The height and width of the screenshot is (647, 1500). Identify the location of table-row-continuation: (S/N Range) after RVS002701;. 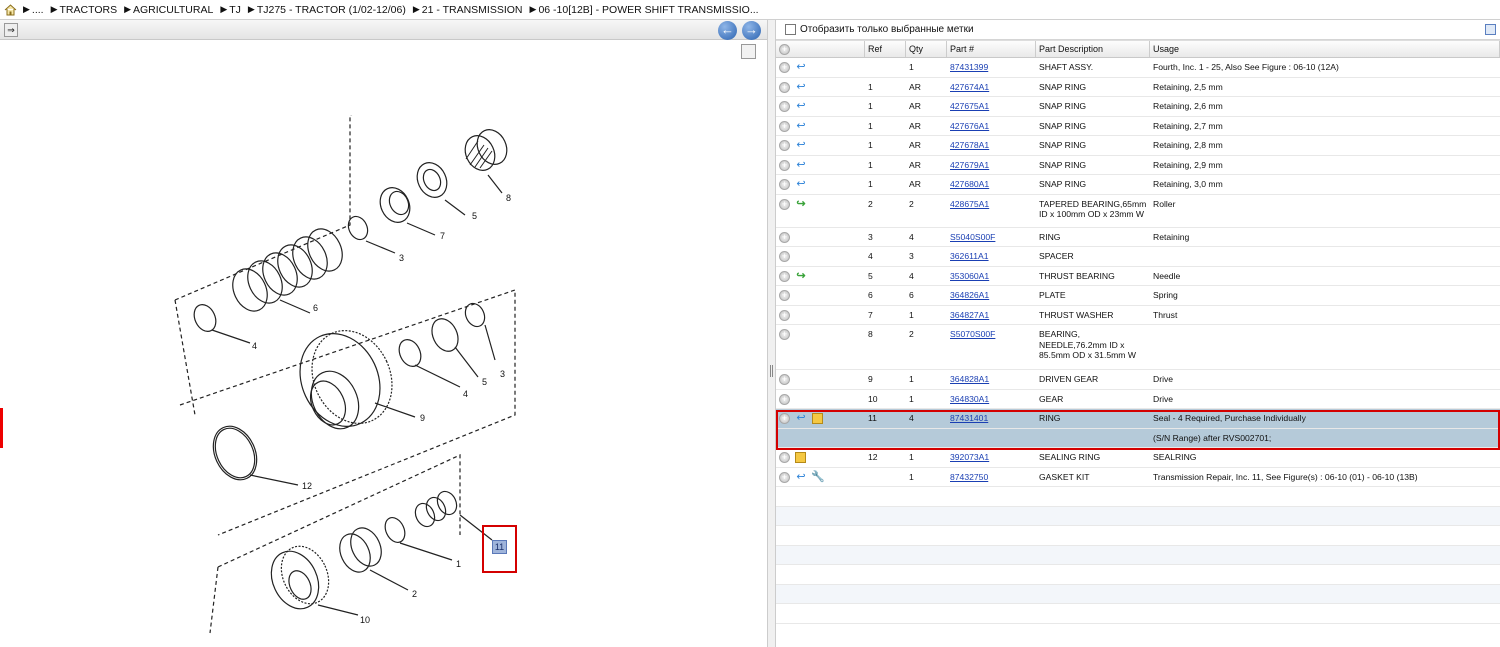
(1138, 438).